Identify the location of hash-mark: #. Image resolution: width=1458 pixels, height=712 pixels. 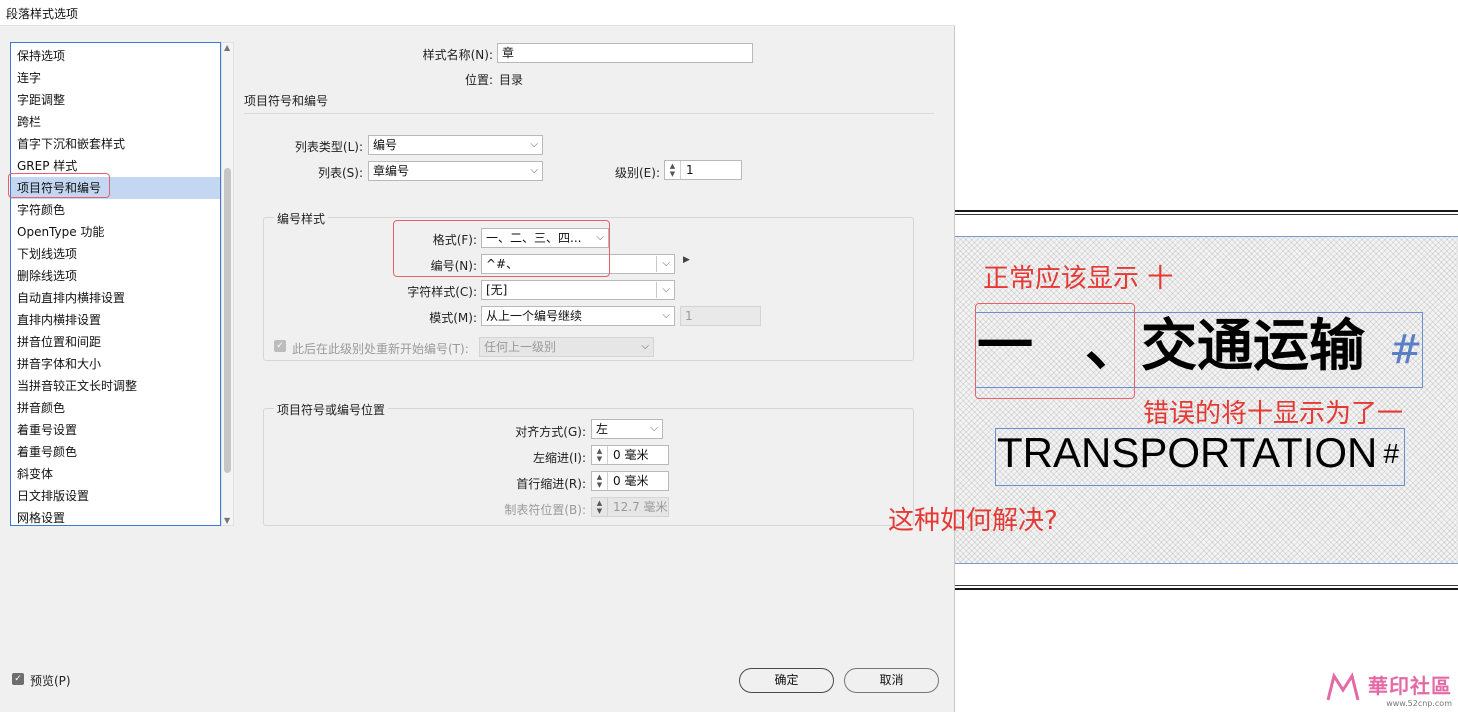
(1406, 350).